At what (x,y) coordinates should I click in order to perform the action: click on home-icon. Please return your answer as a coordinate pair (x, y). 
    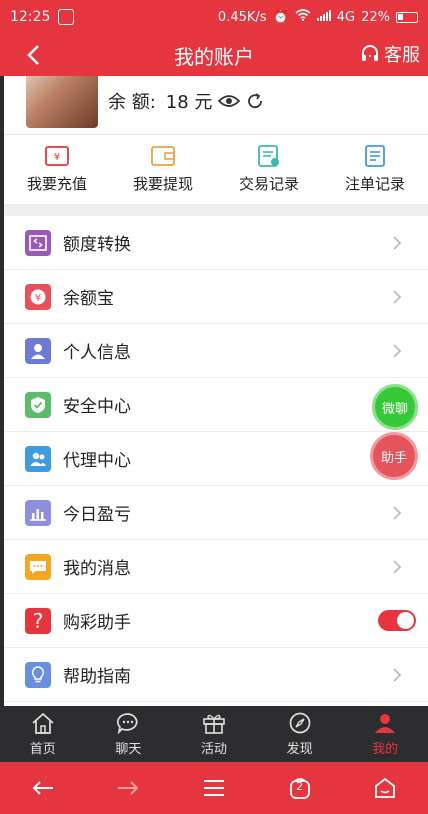
    Looking at the image, I should click on (43, 723).